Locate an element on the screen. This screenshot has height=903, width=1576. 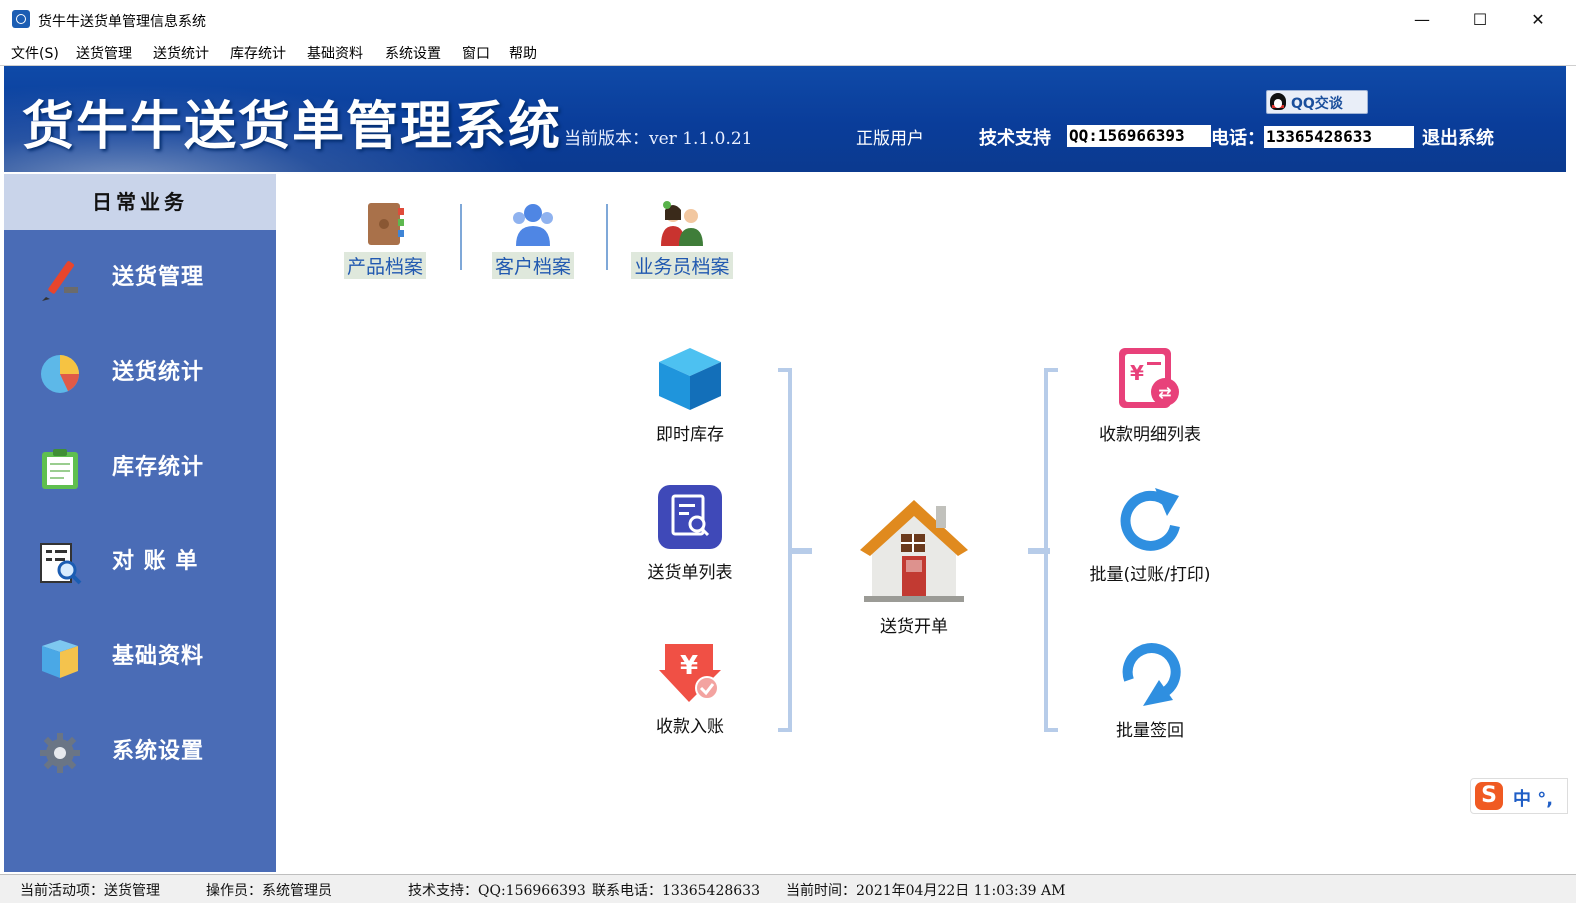
sidebar-item-basic-data: 基础资料 is located at coordinates (140, 656).